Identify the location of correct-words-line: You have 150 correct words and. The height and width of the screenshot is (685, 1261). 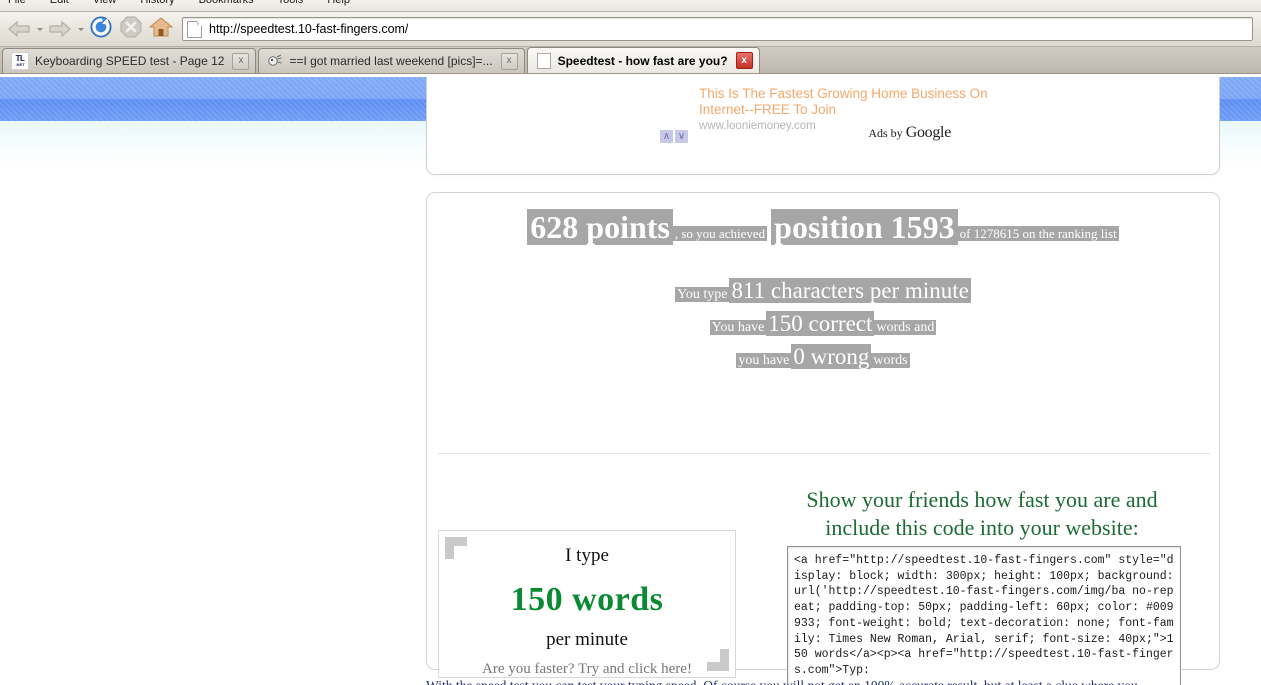
(823, 325).